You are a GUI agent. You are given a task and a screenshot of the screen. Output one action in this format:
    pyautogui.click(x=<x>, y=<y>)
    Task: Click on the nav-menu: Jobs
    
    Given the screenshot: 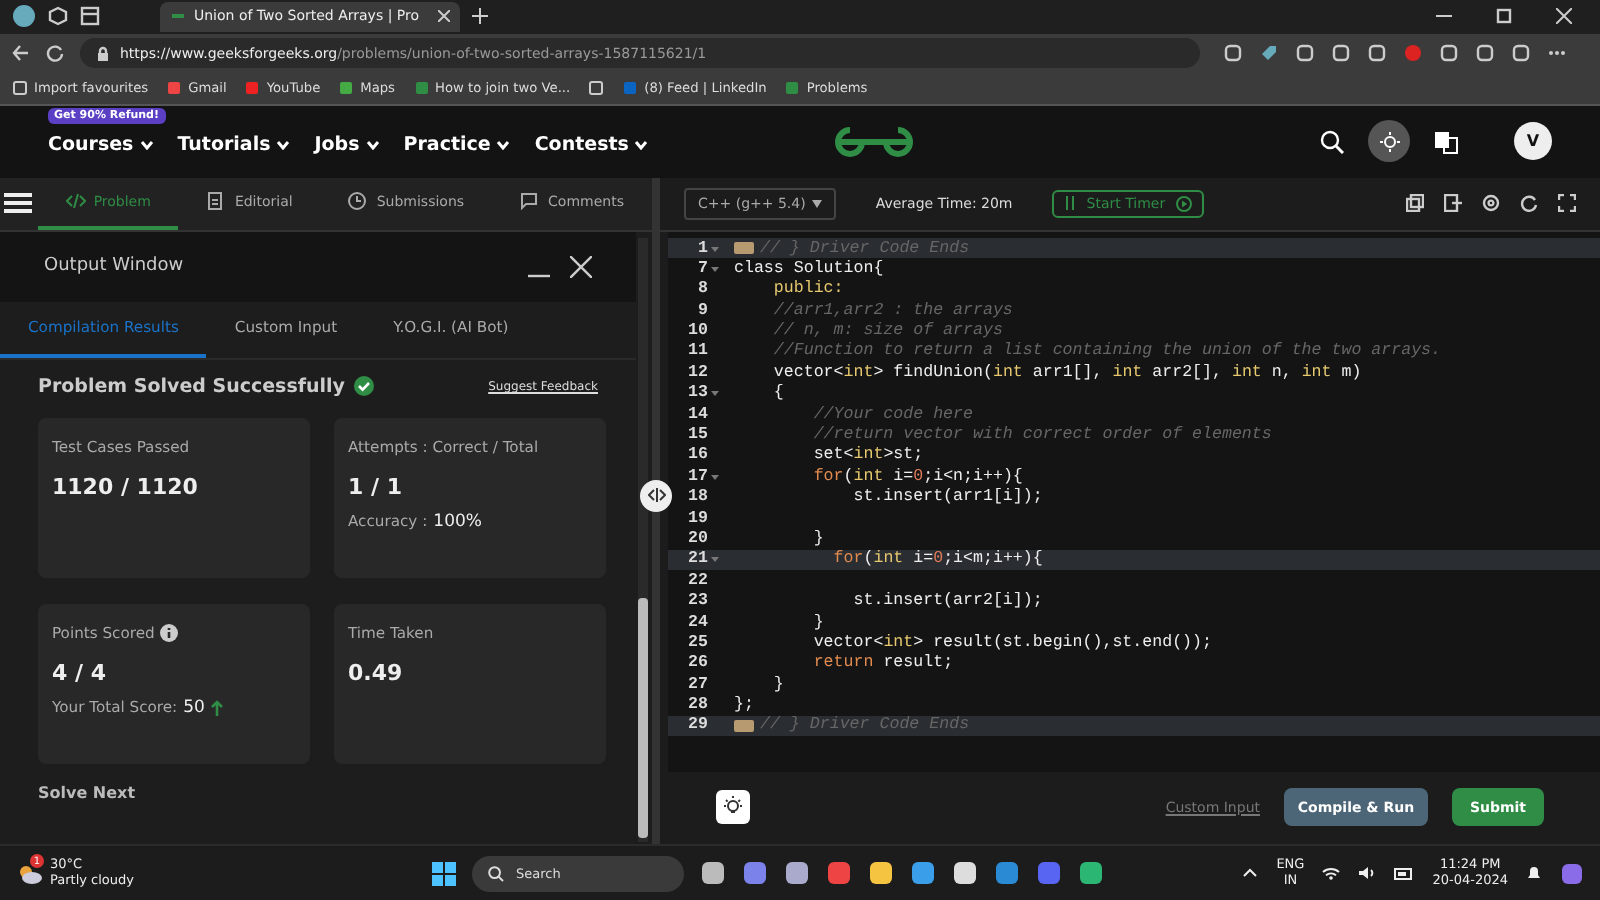 What is the action you would take?
    pyautogui.click(x=347, y=141)
    